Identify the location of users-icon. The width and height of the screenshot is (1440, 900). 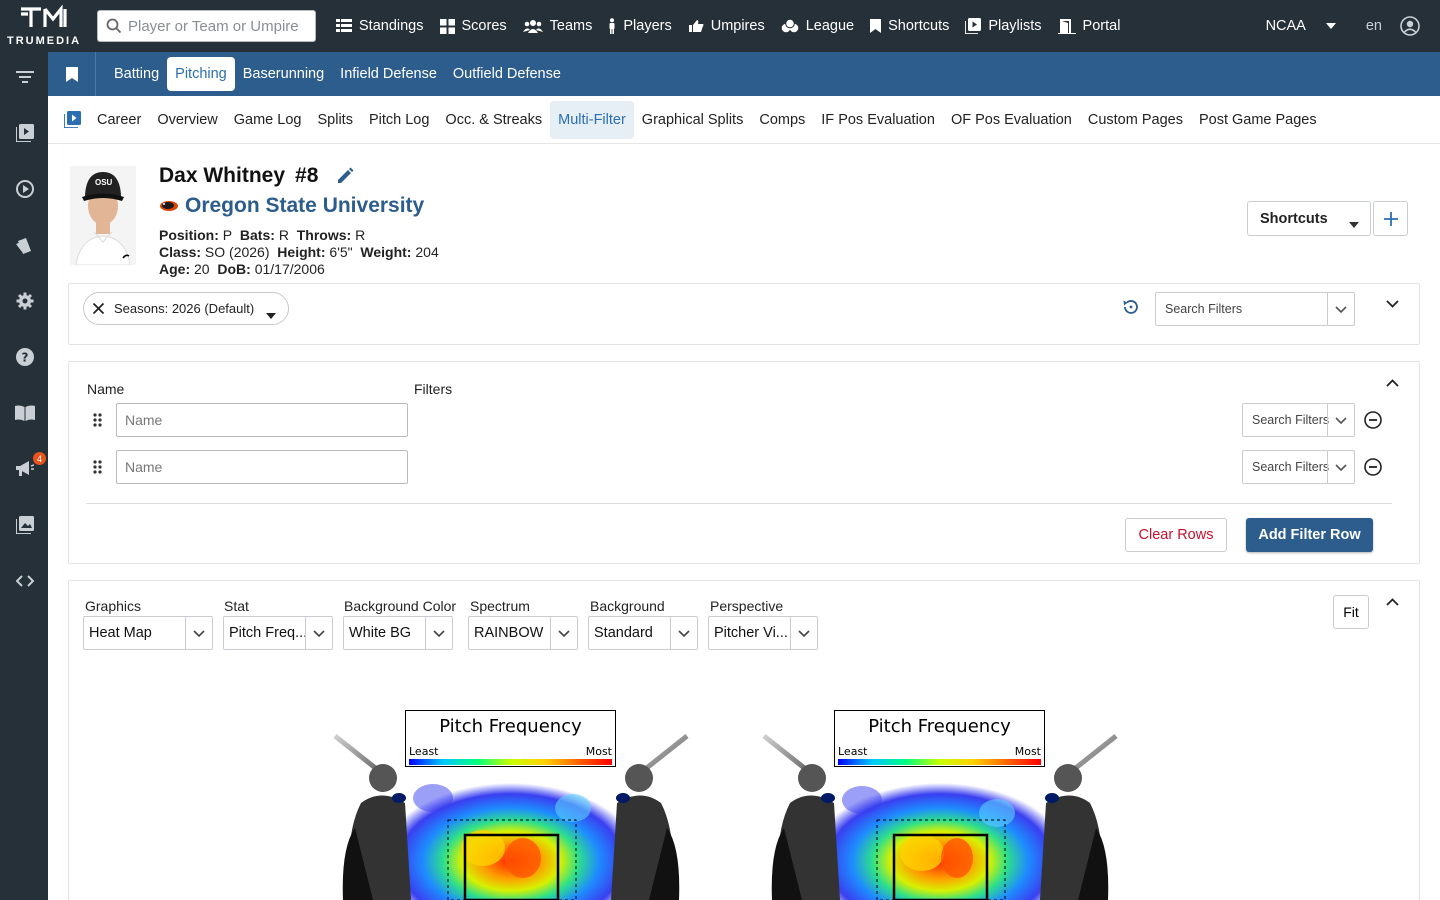
(532, 26).